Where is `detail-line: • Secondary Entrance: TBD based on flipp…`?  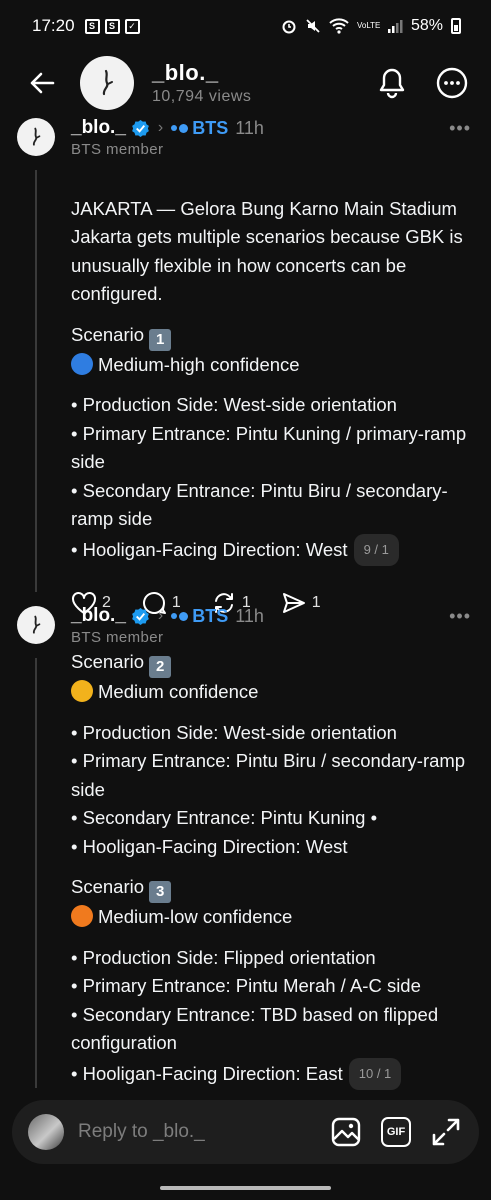 detail-line: • Secondary Entrance: TBD based on flipp… is located at coordinates (255, 1028).